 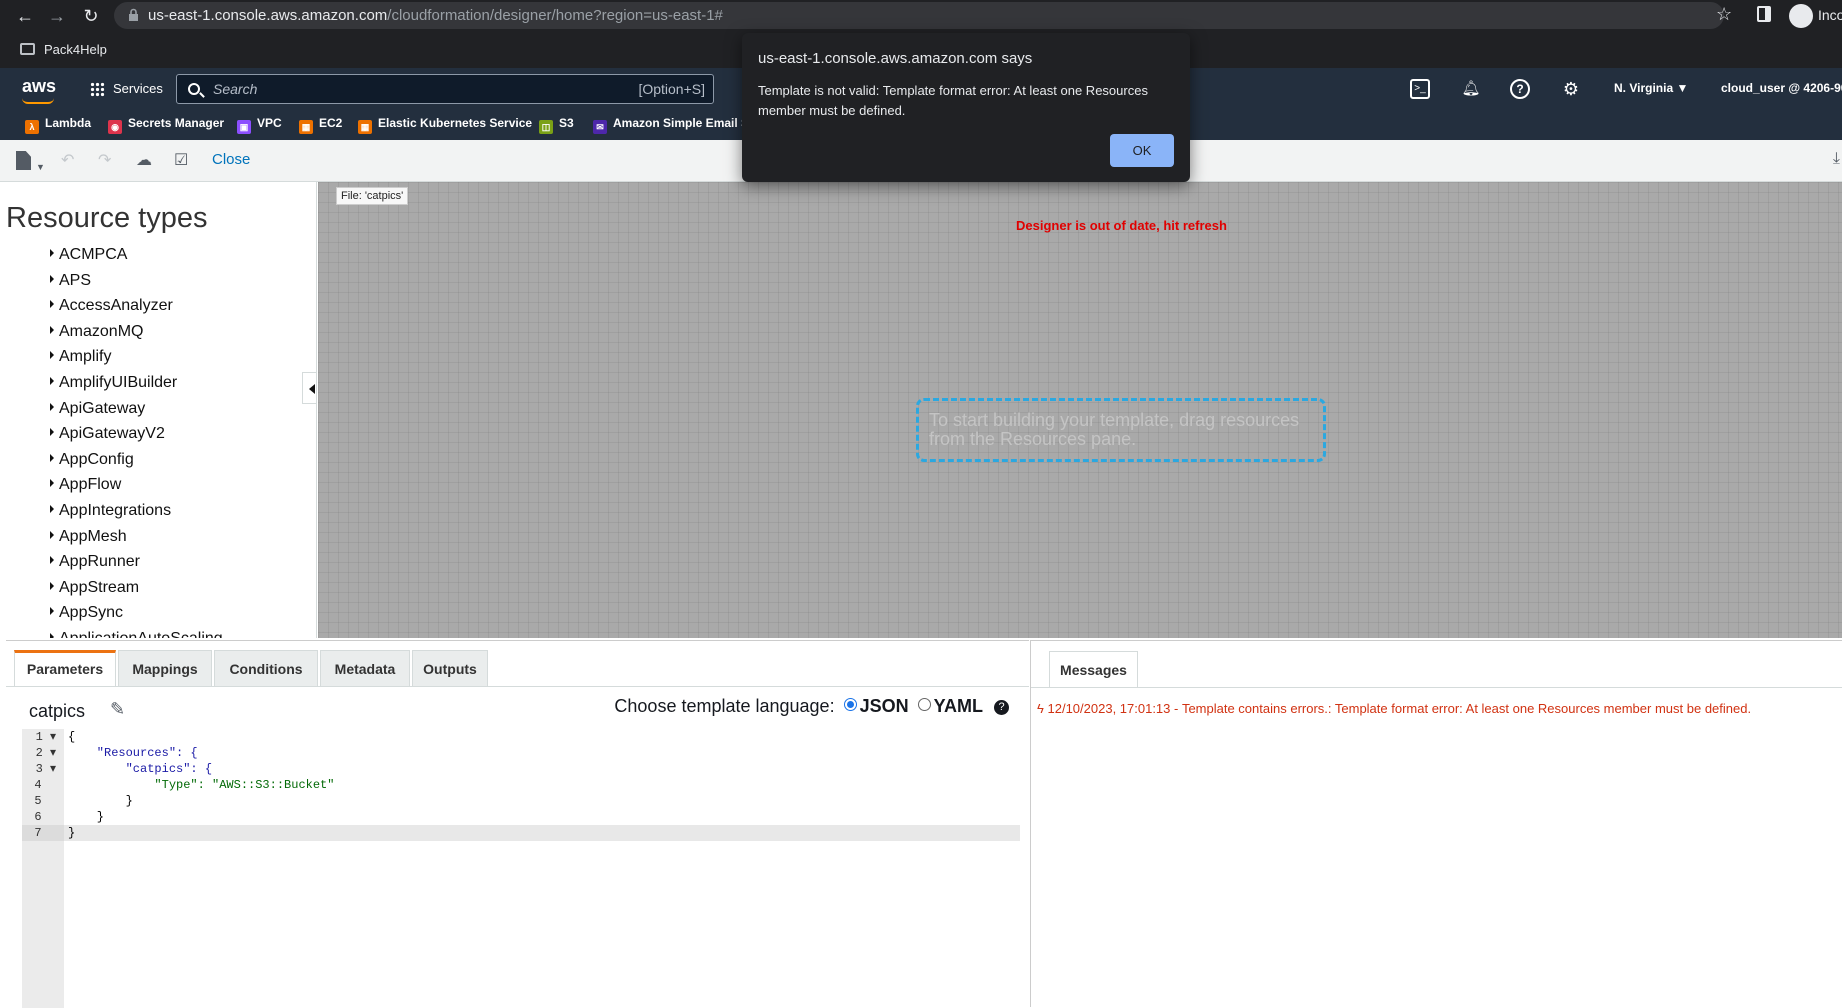 I want to click on side-panel-icon, so click(x=1764, y=14).